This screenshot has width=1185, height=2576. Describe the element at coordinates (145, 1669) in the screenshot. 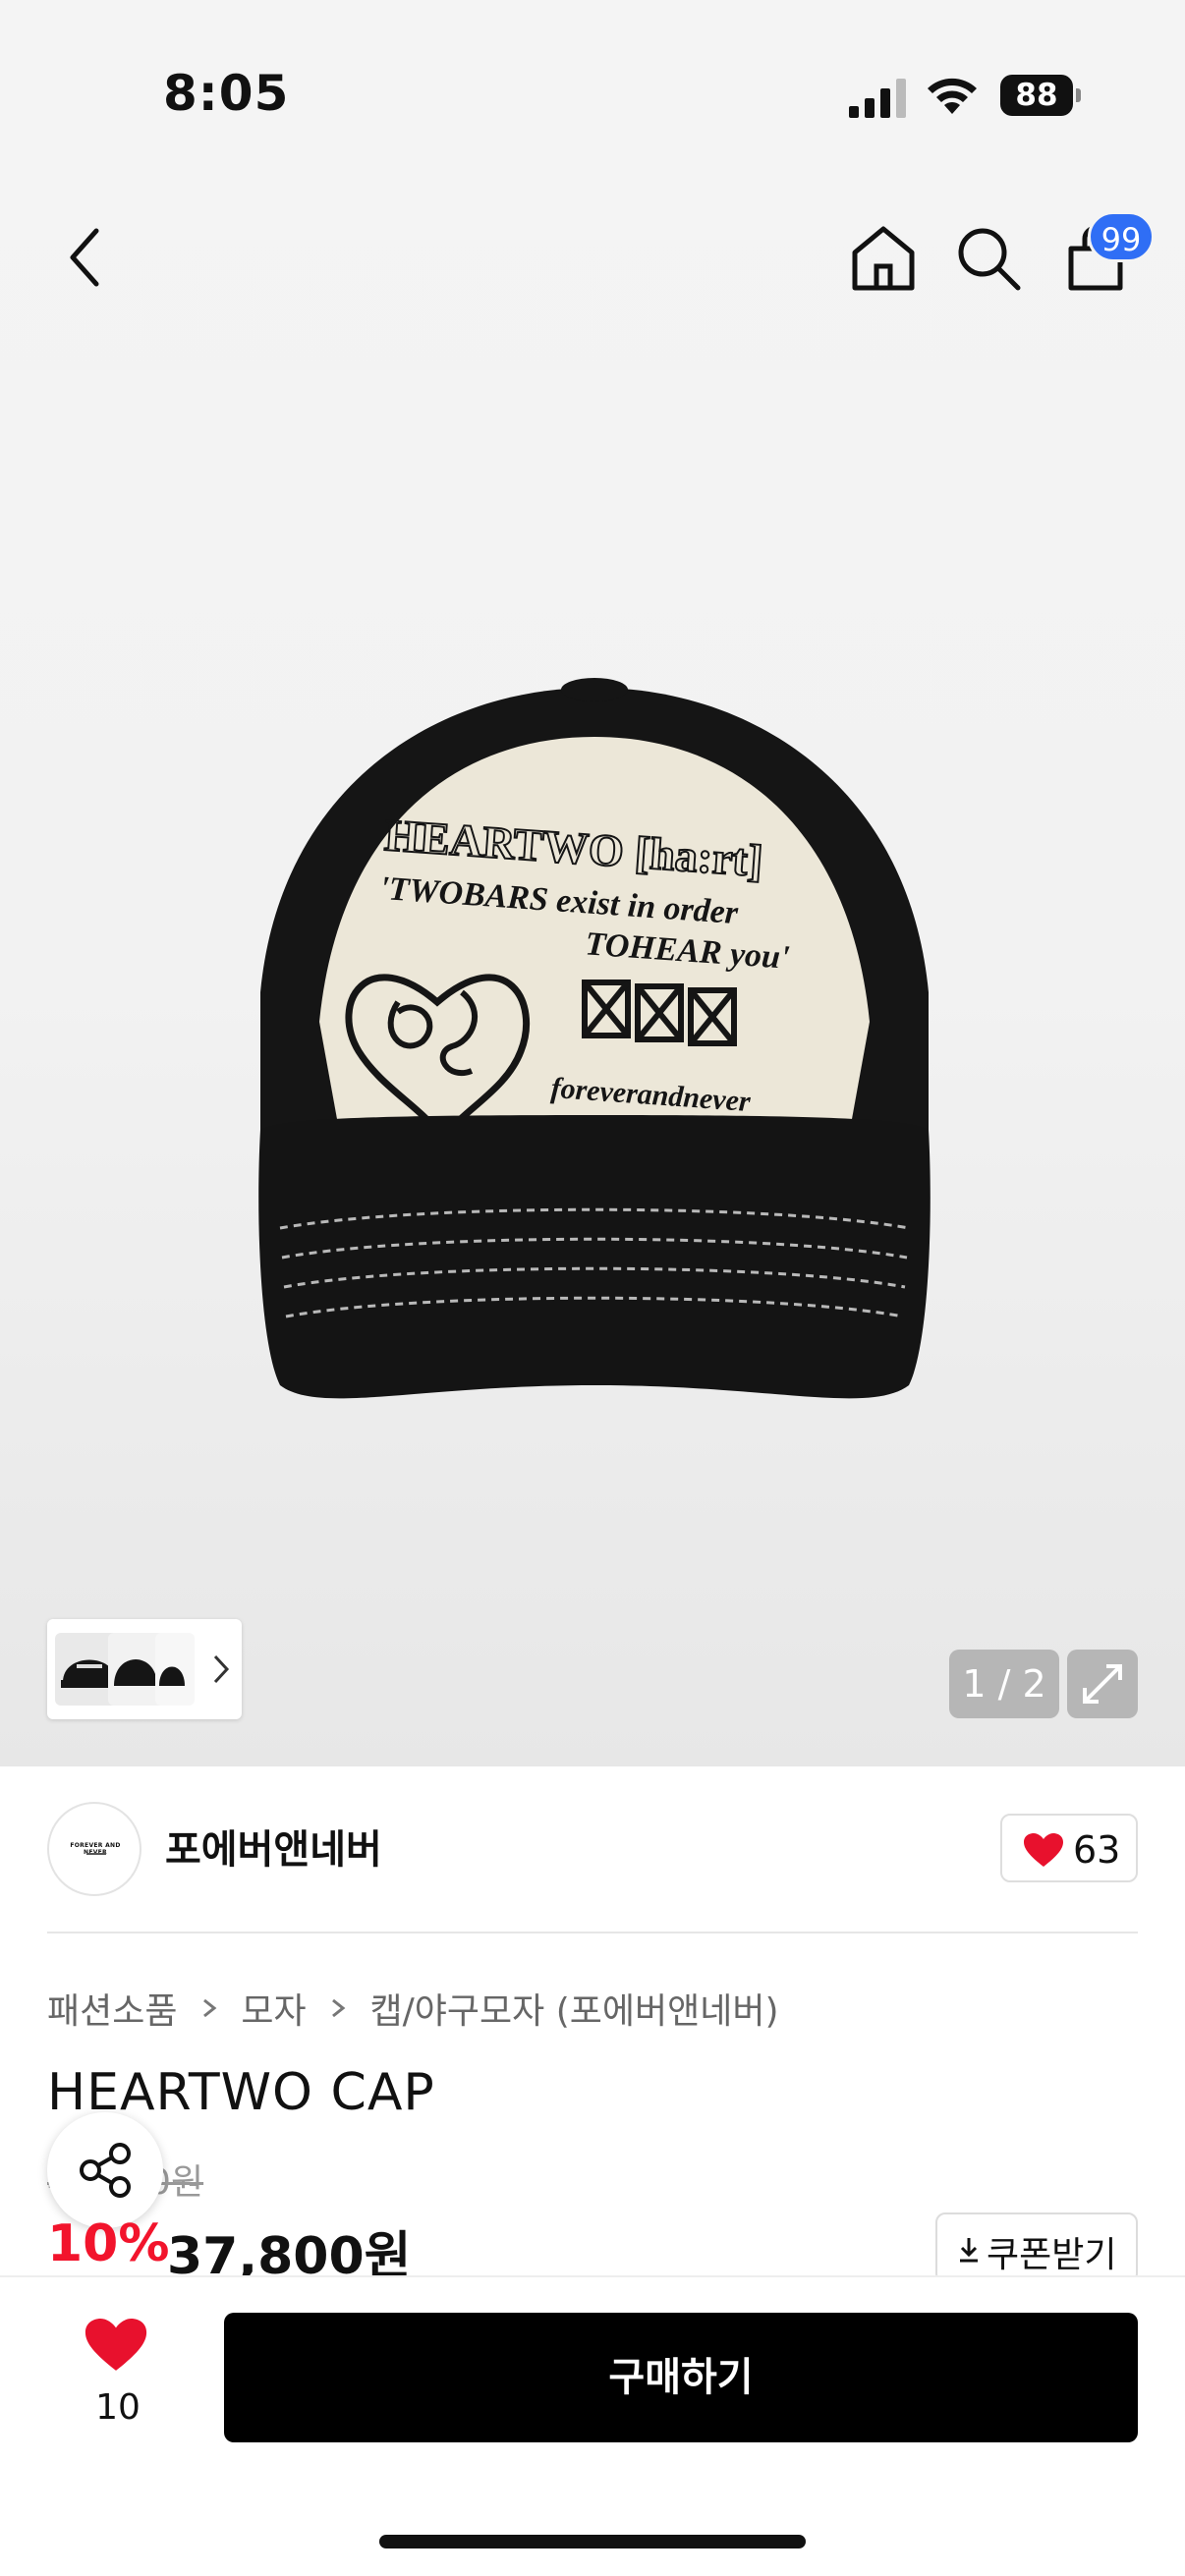

I see `thumbnail-strip` at that location.